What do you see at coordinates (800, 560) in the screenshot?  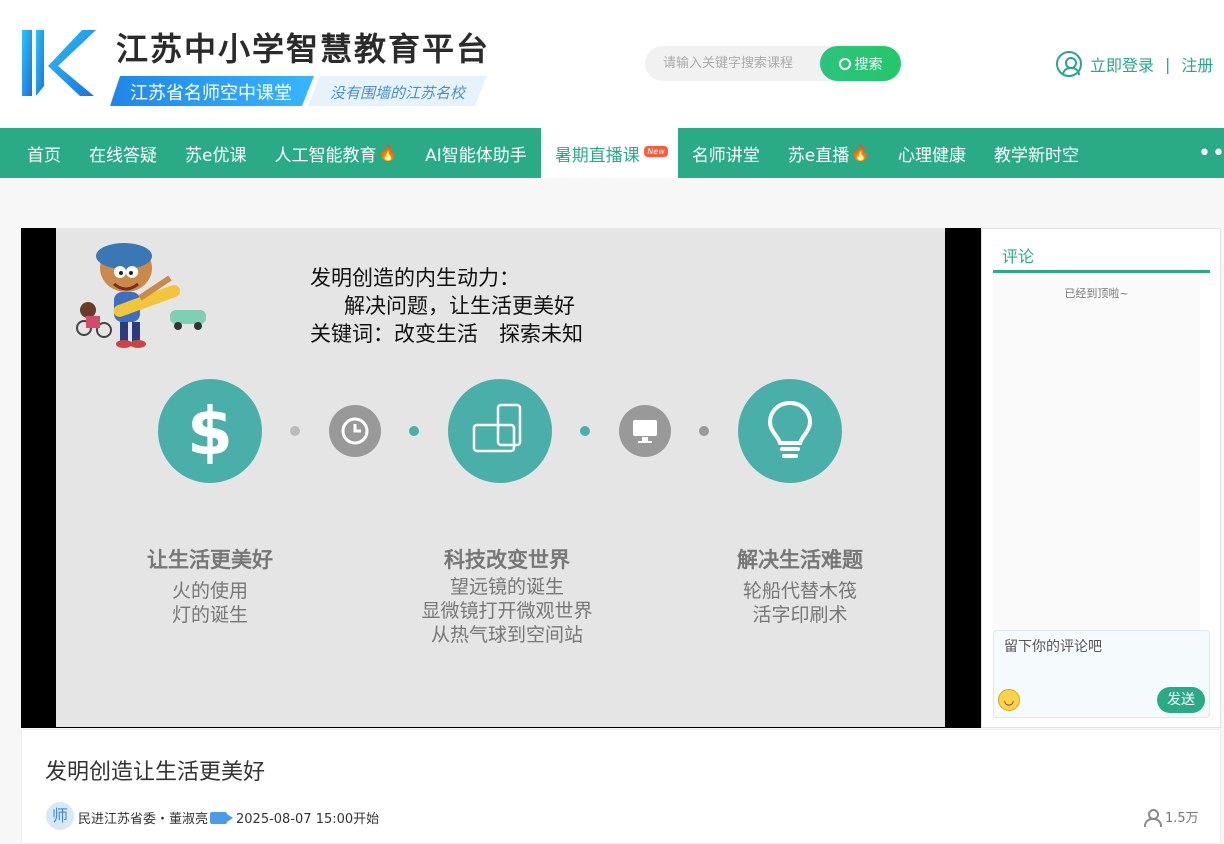 I see `column-title: 解决生活难题` at bounding box center [800, 560].